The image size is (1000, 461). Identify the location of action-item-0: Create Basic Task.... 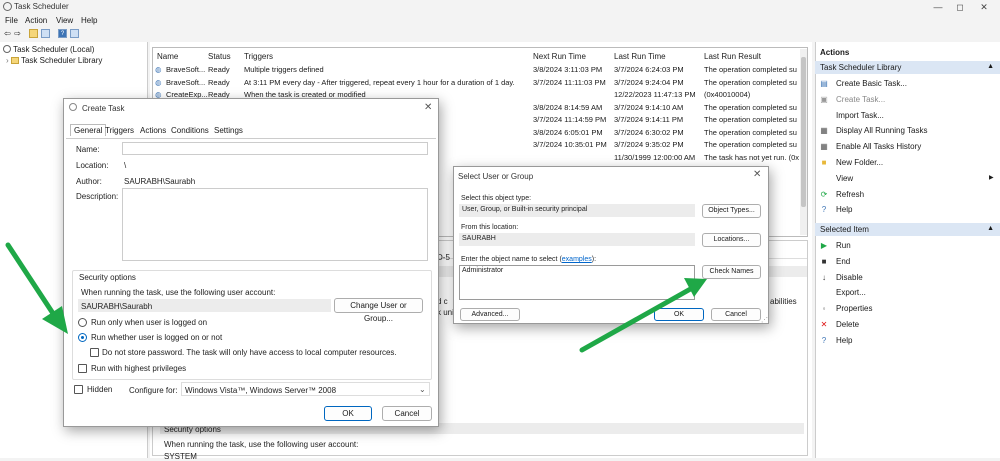
(871, 83).